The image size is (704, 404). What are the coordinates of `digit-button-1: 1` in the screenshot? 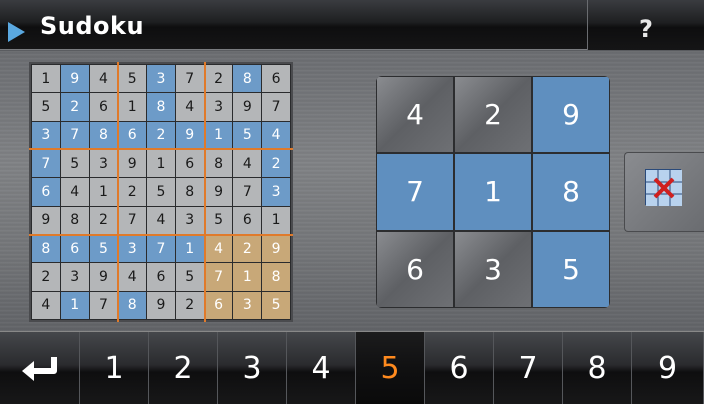 It's located at (114, 368).